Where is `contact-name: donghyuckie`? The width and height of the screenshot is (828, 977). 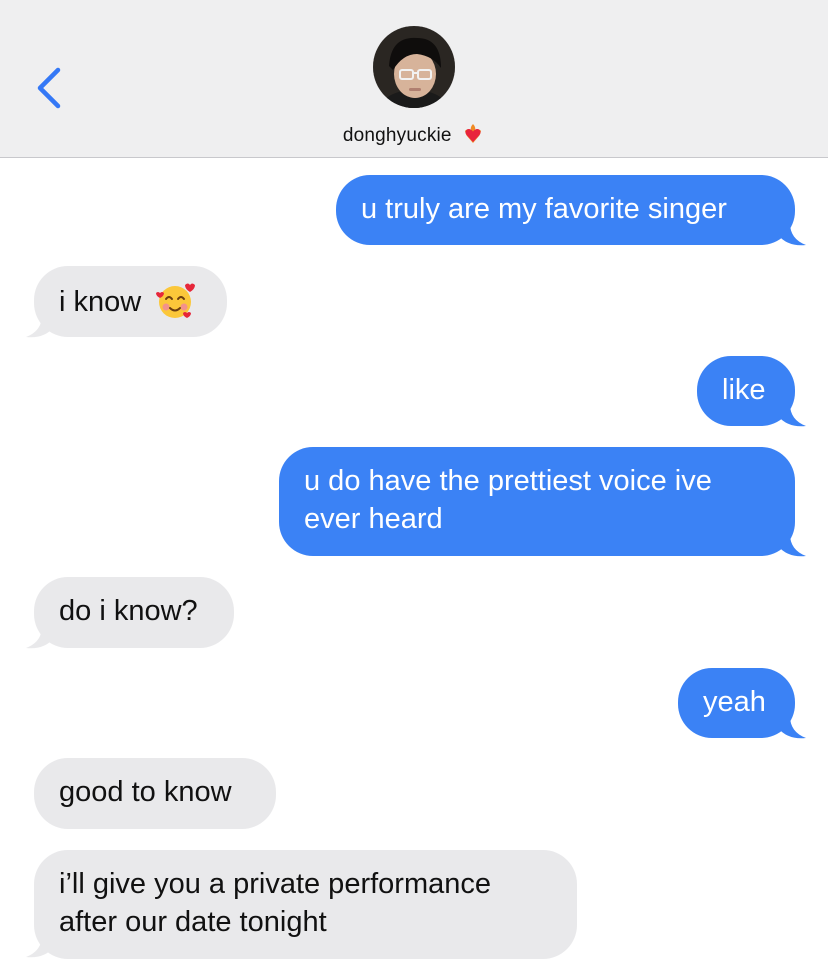 contact-name: donghyuckie is located at coordinates (397, 135).